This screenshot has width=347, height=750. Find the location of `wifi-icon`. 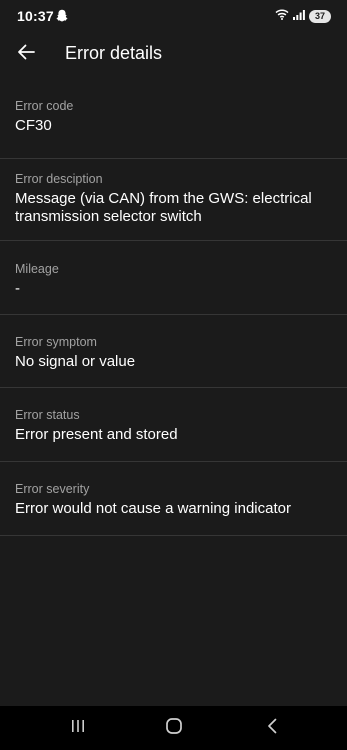

wifi-icon is located at coordinates (282, 16).